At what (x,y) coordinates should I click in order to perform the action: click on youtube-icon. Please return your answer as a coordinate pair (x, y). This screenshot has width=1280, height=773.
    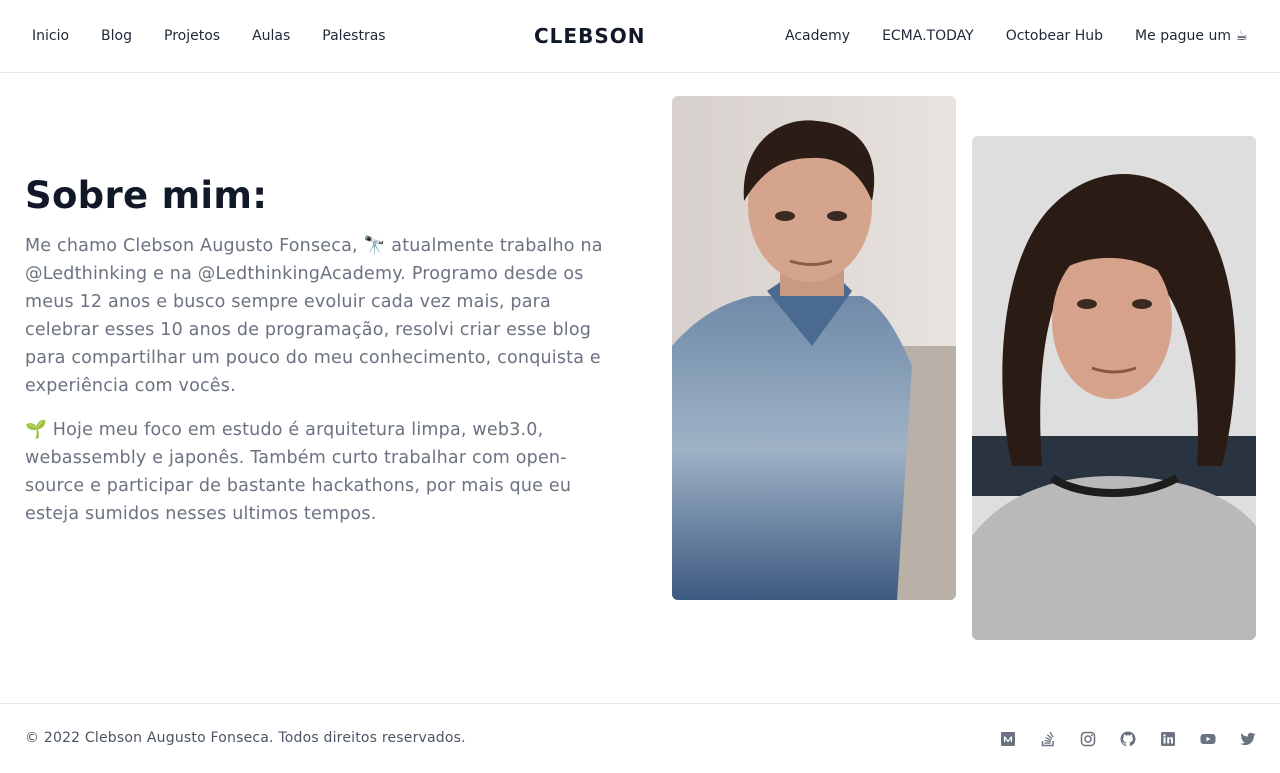
    Looking at the image, I should click on (1208, 739).